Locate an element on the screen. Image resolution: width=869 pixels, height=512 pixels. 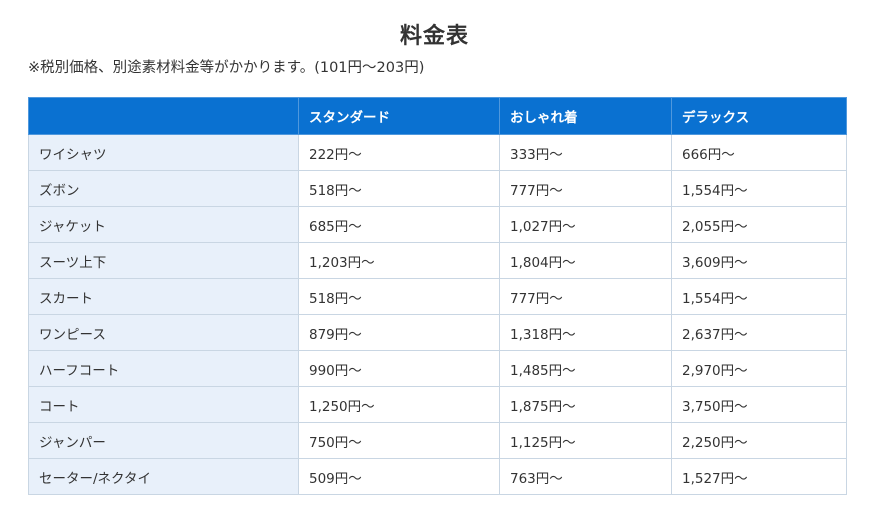
price-deluxe: 1,527円〜 is located at coordinates (759, 476).